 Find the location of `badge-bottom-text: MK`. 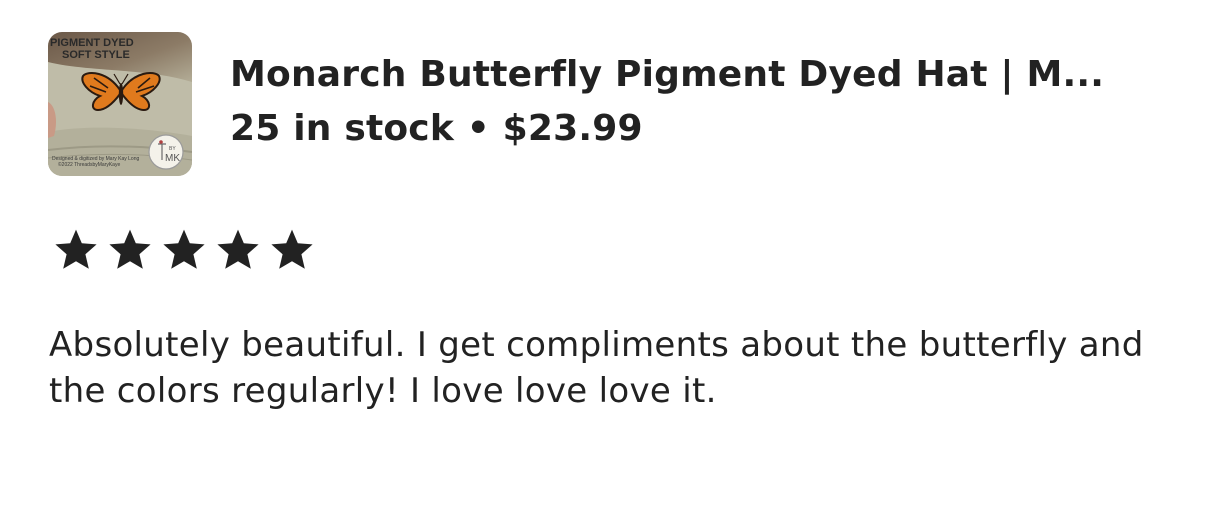

badge-bottom-text: MK is located at coordinates (172, 158).